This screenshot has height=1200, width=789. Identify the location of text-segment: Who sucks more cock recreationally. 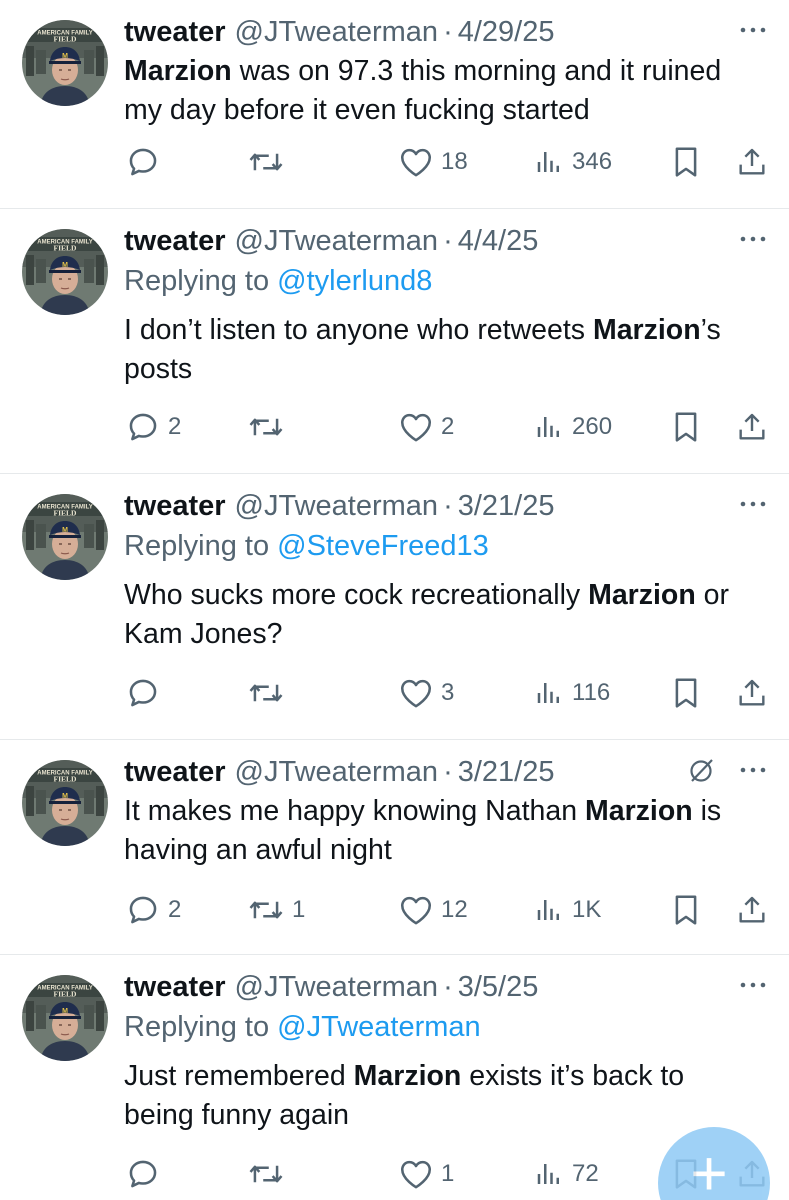
(356, 595).